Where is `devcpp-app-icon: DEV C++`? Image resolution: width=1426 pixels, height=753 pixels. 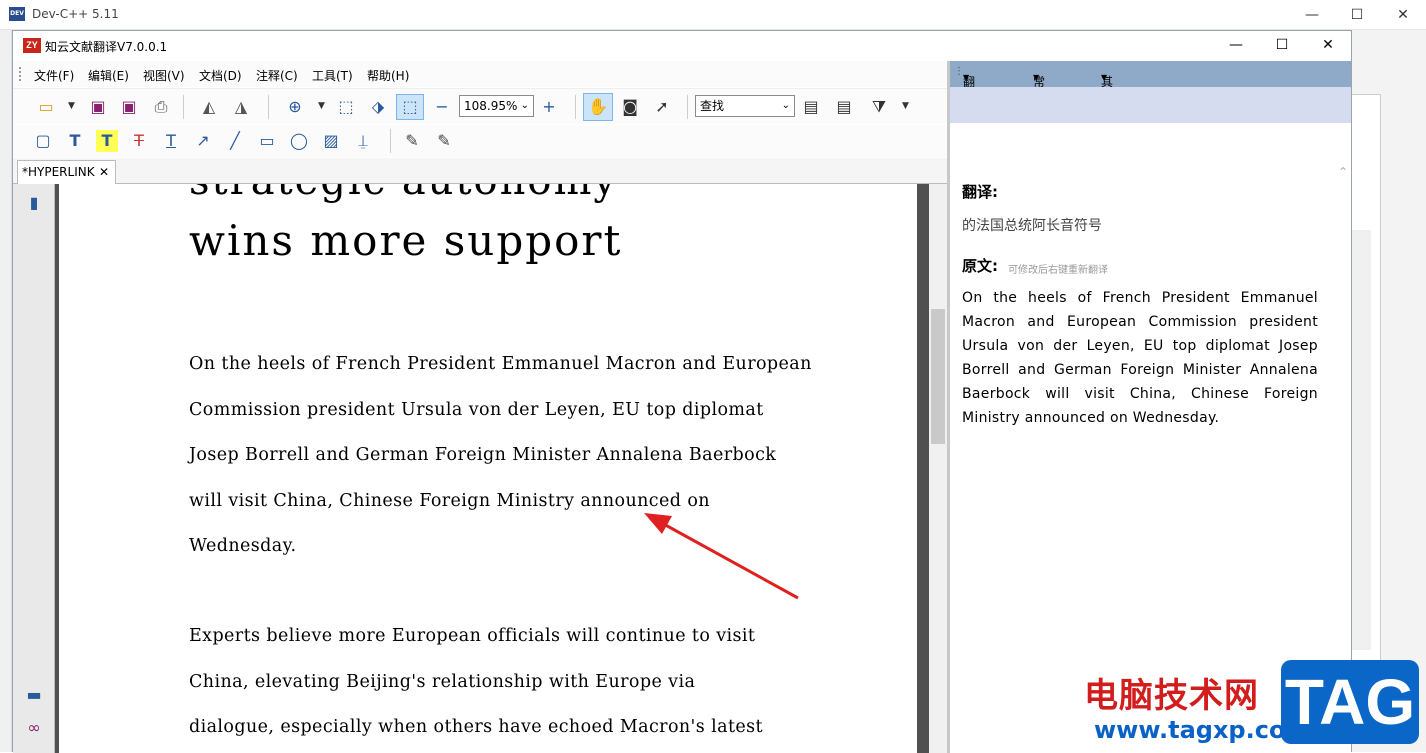
devcpp-app-icon: DEV C++ is located at coordinates (17, 19).